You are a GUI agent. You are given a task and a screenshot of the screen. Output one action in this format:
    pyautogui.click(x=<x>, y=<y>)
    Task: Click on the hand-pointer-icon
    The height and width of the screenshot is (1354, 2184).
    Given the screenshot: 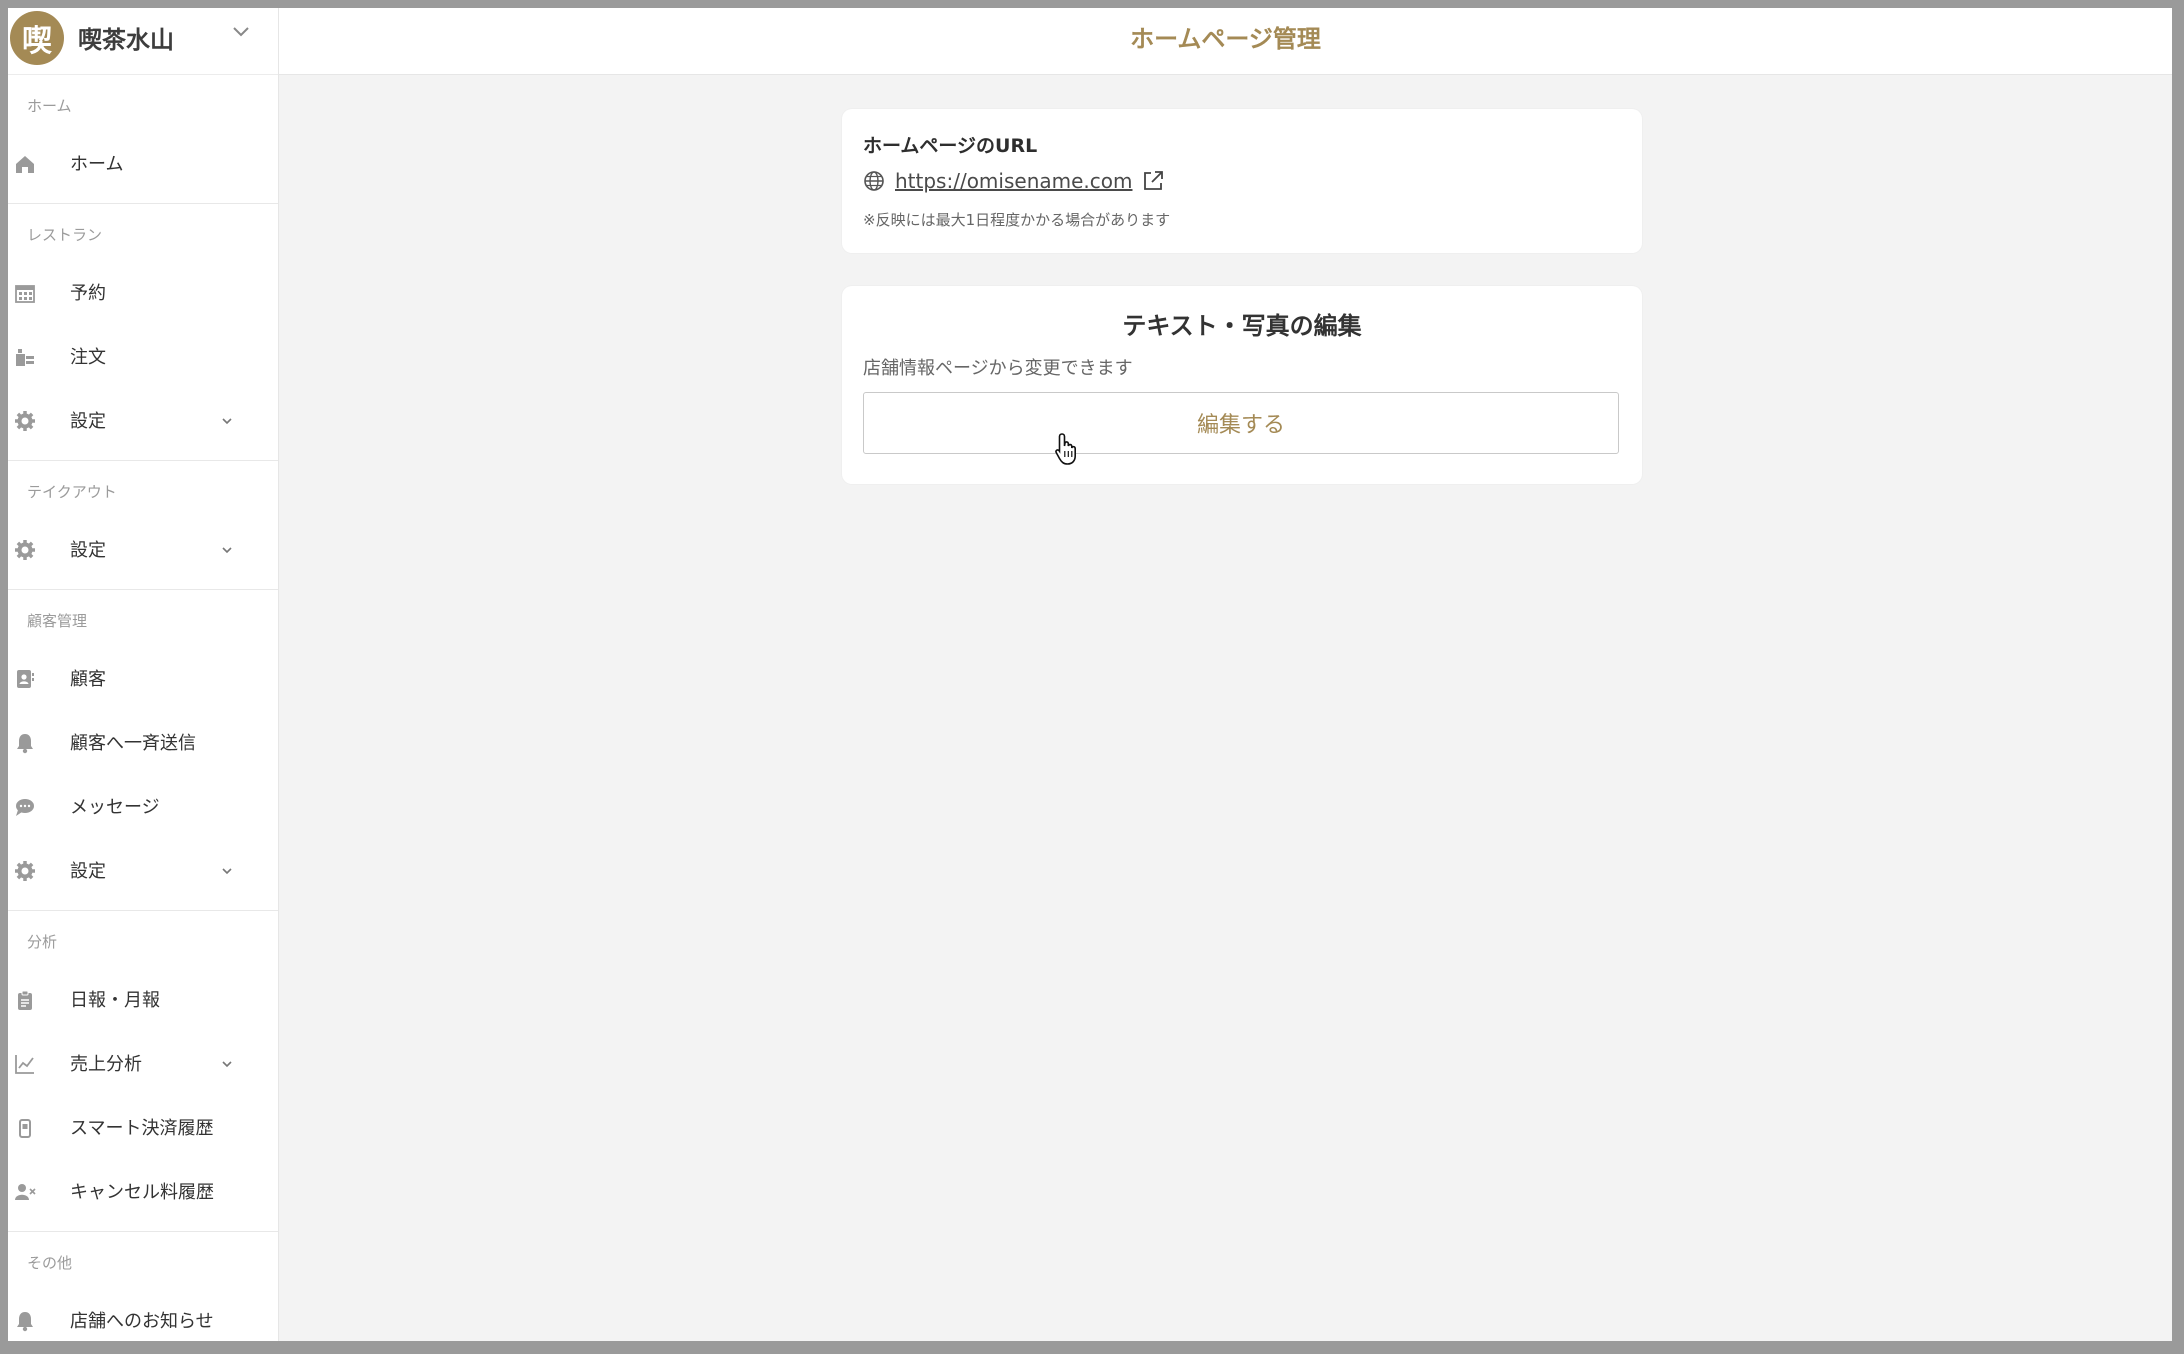 What is the action you would take?
    pyautogui.click(x=1065, y=449)
    